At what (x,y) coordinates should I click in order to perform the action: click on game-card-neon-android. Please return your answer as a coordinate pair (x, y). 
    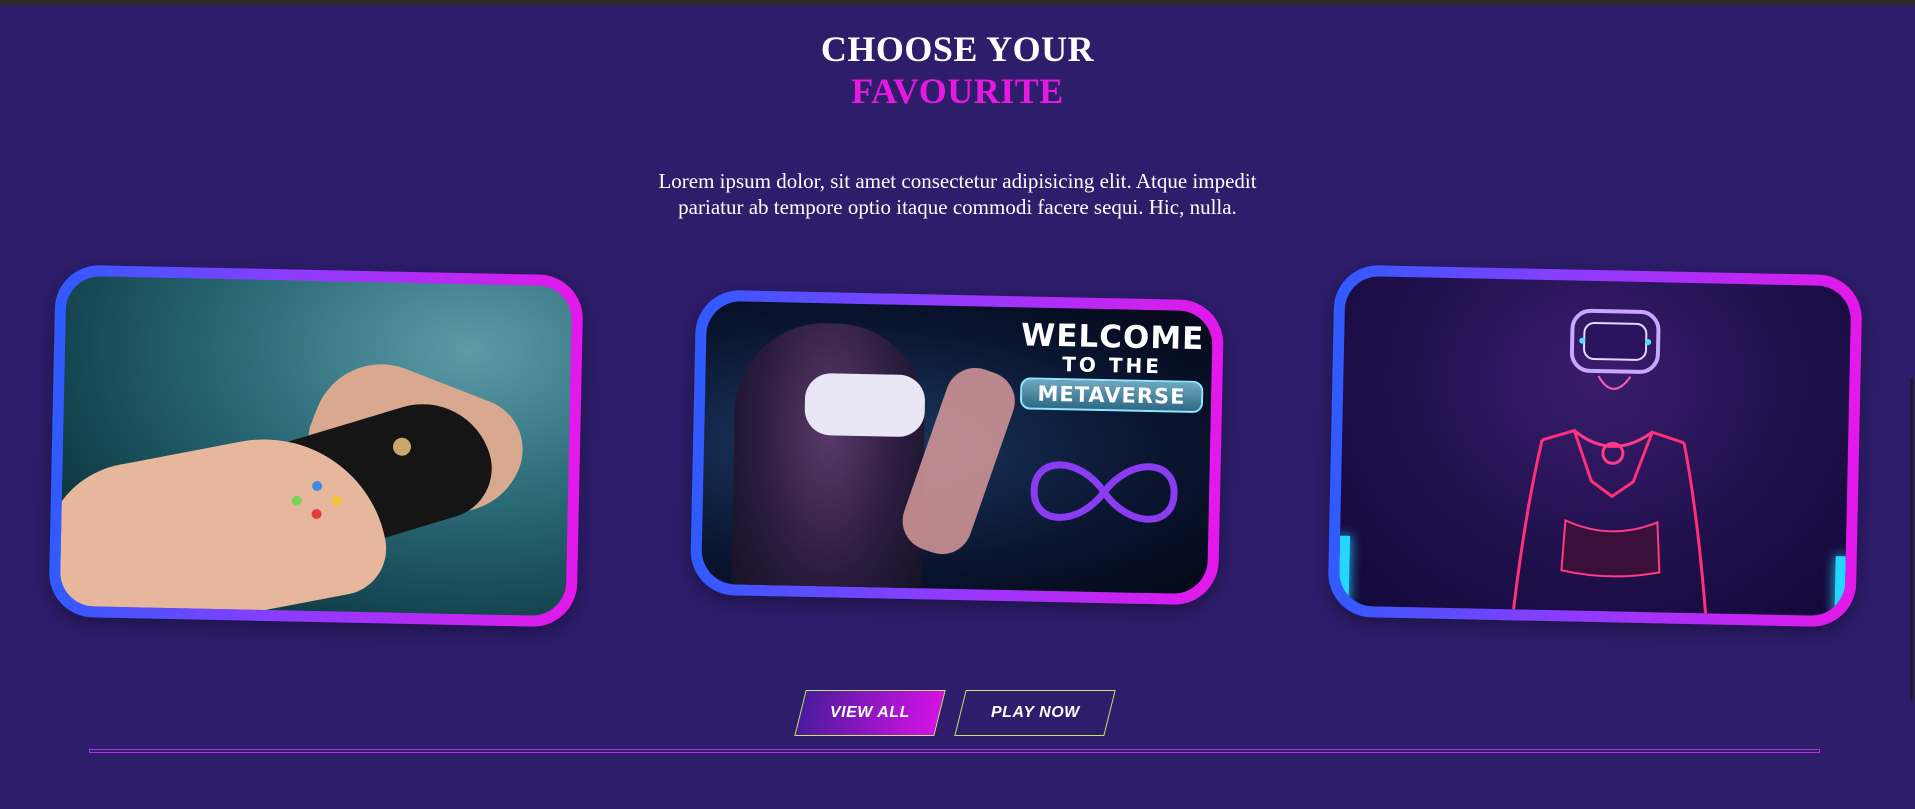
    Looking at the image, I should click on (1595, 446).